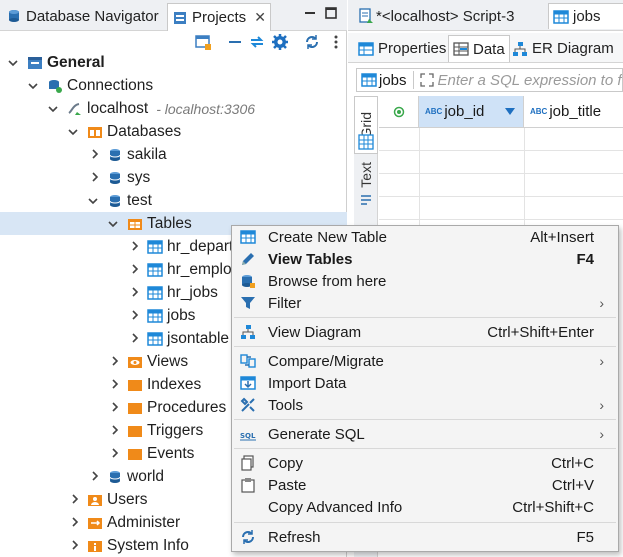 Image resolution: width=623 pixels, height=557 pixels. I want to click on menu-item-compare-migrate: Compare/Migrate ›, so click(425, 361).